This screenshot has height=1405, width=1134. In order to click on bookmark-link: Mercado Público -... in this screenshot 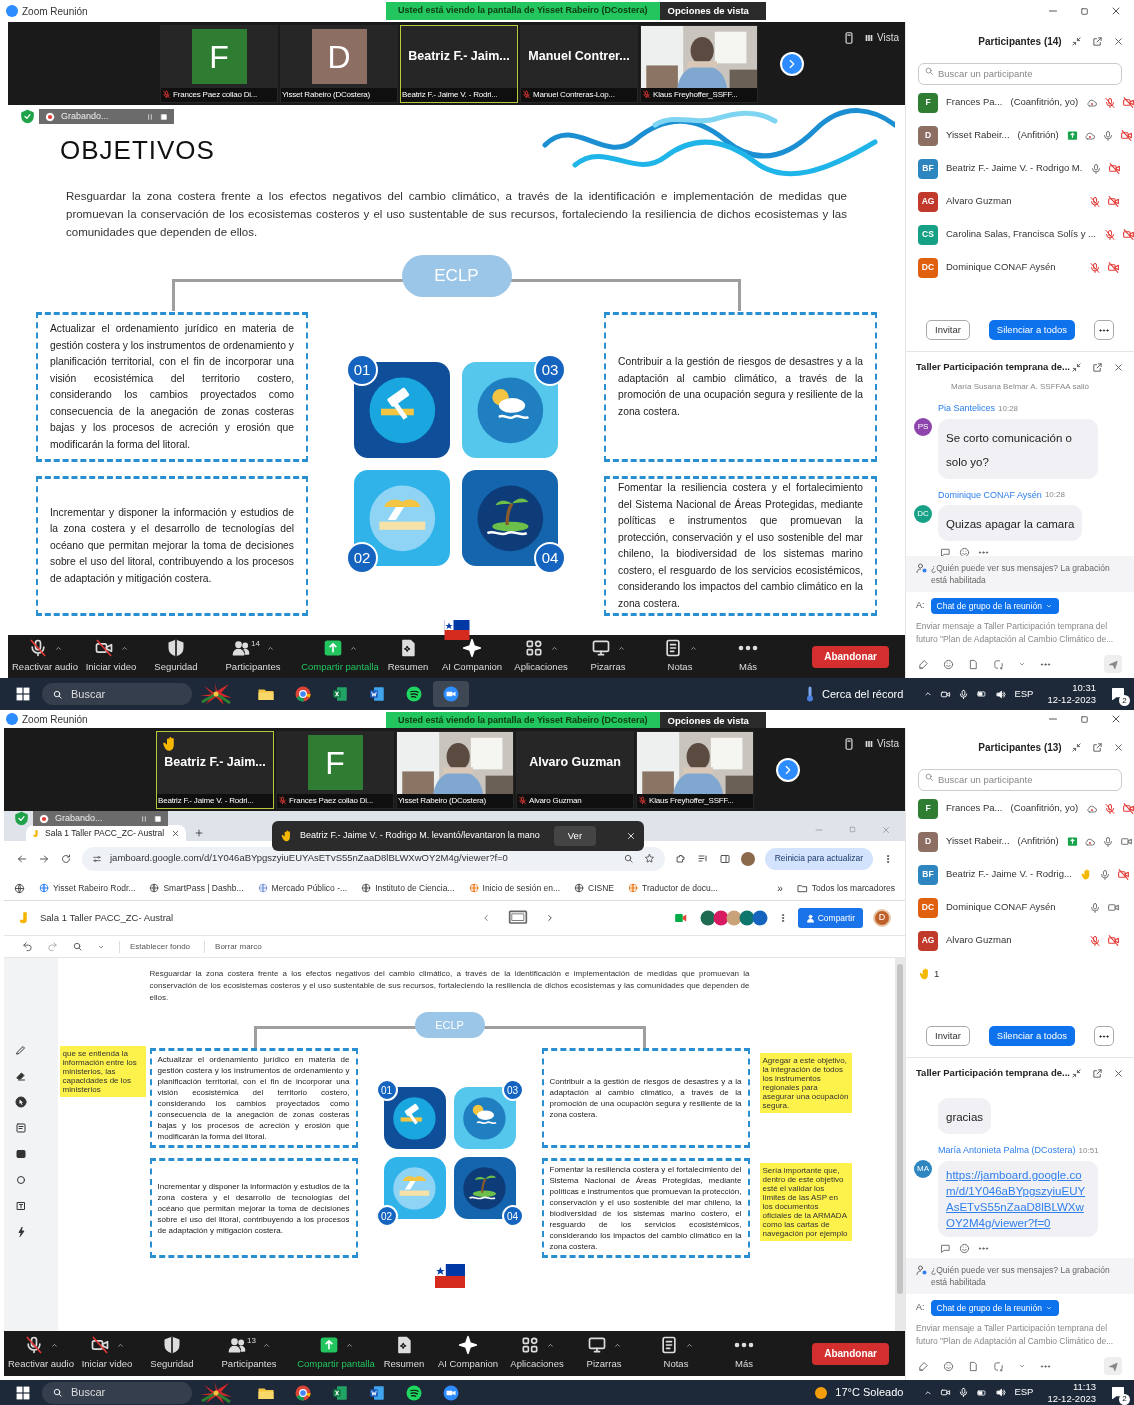, I will do `click(302, 888)`.